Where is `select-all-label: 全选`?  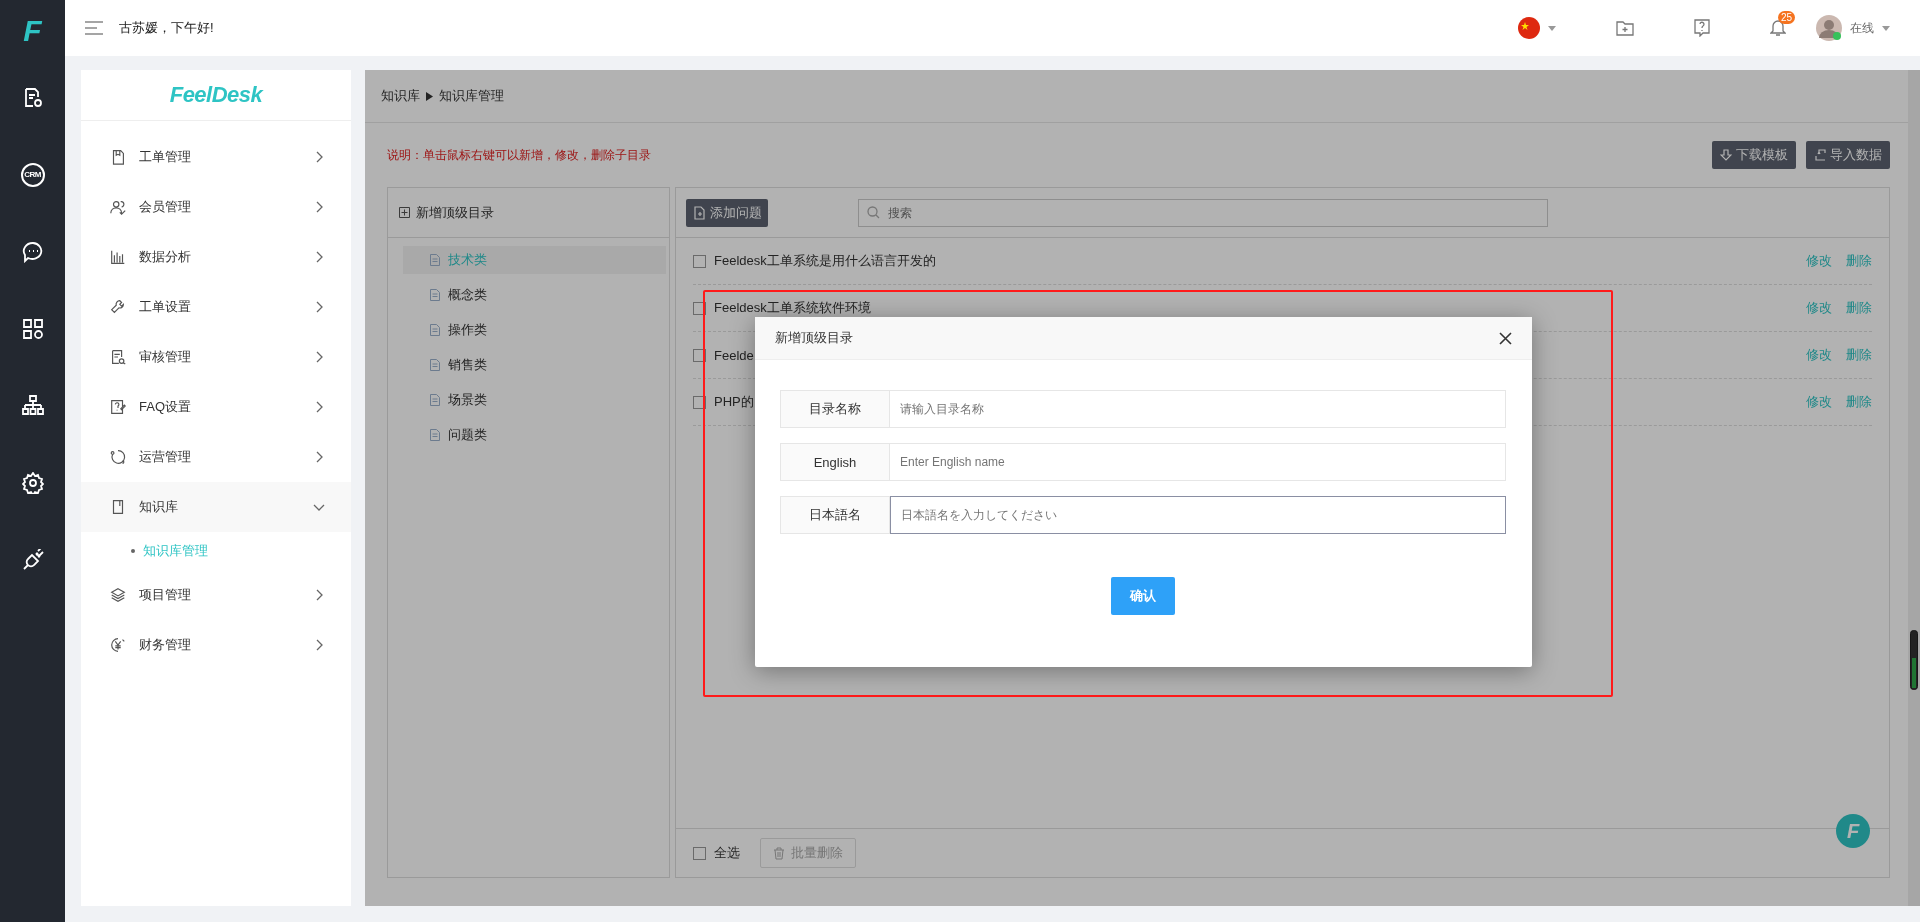
select-all-label: 全选 is located at coordinates (727, 853).